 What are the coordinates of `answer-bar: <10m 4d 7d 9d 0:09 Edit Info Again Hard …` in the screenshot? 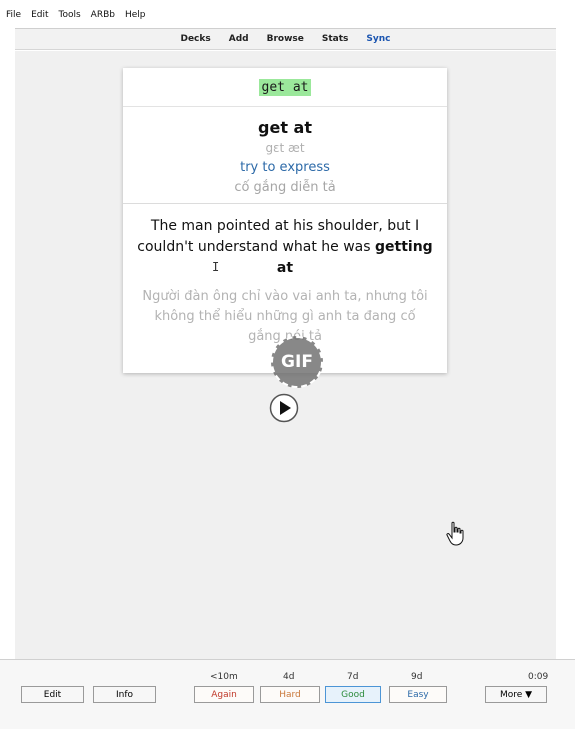 It's located at (287, 694).